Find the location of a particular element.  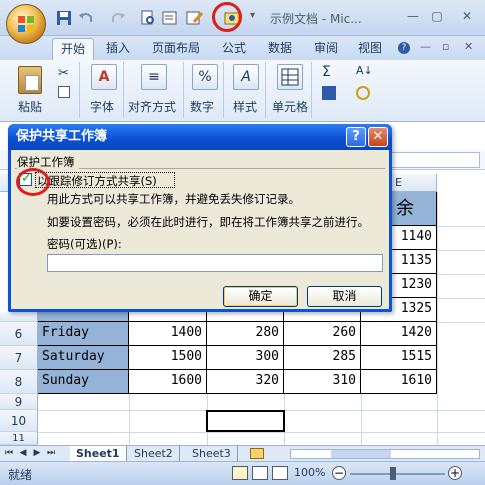

cell-b6: 1400 is located at coordinates (168, 334).